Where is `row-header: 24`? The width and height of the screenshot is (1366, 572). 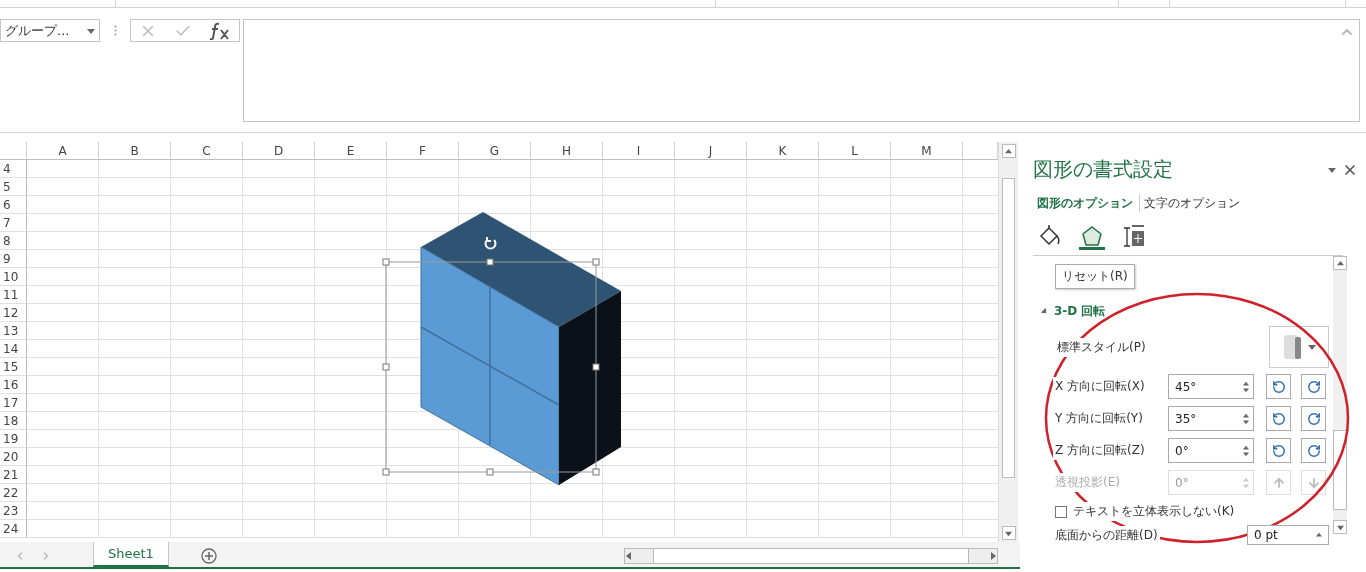
row-header: 24 is located at coordinates (13, 529).